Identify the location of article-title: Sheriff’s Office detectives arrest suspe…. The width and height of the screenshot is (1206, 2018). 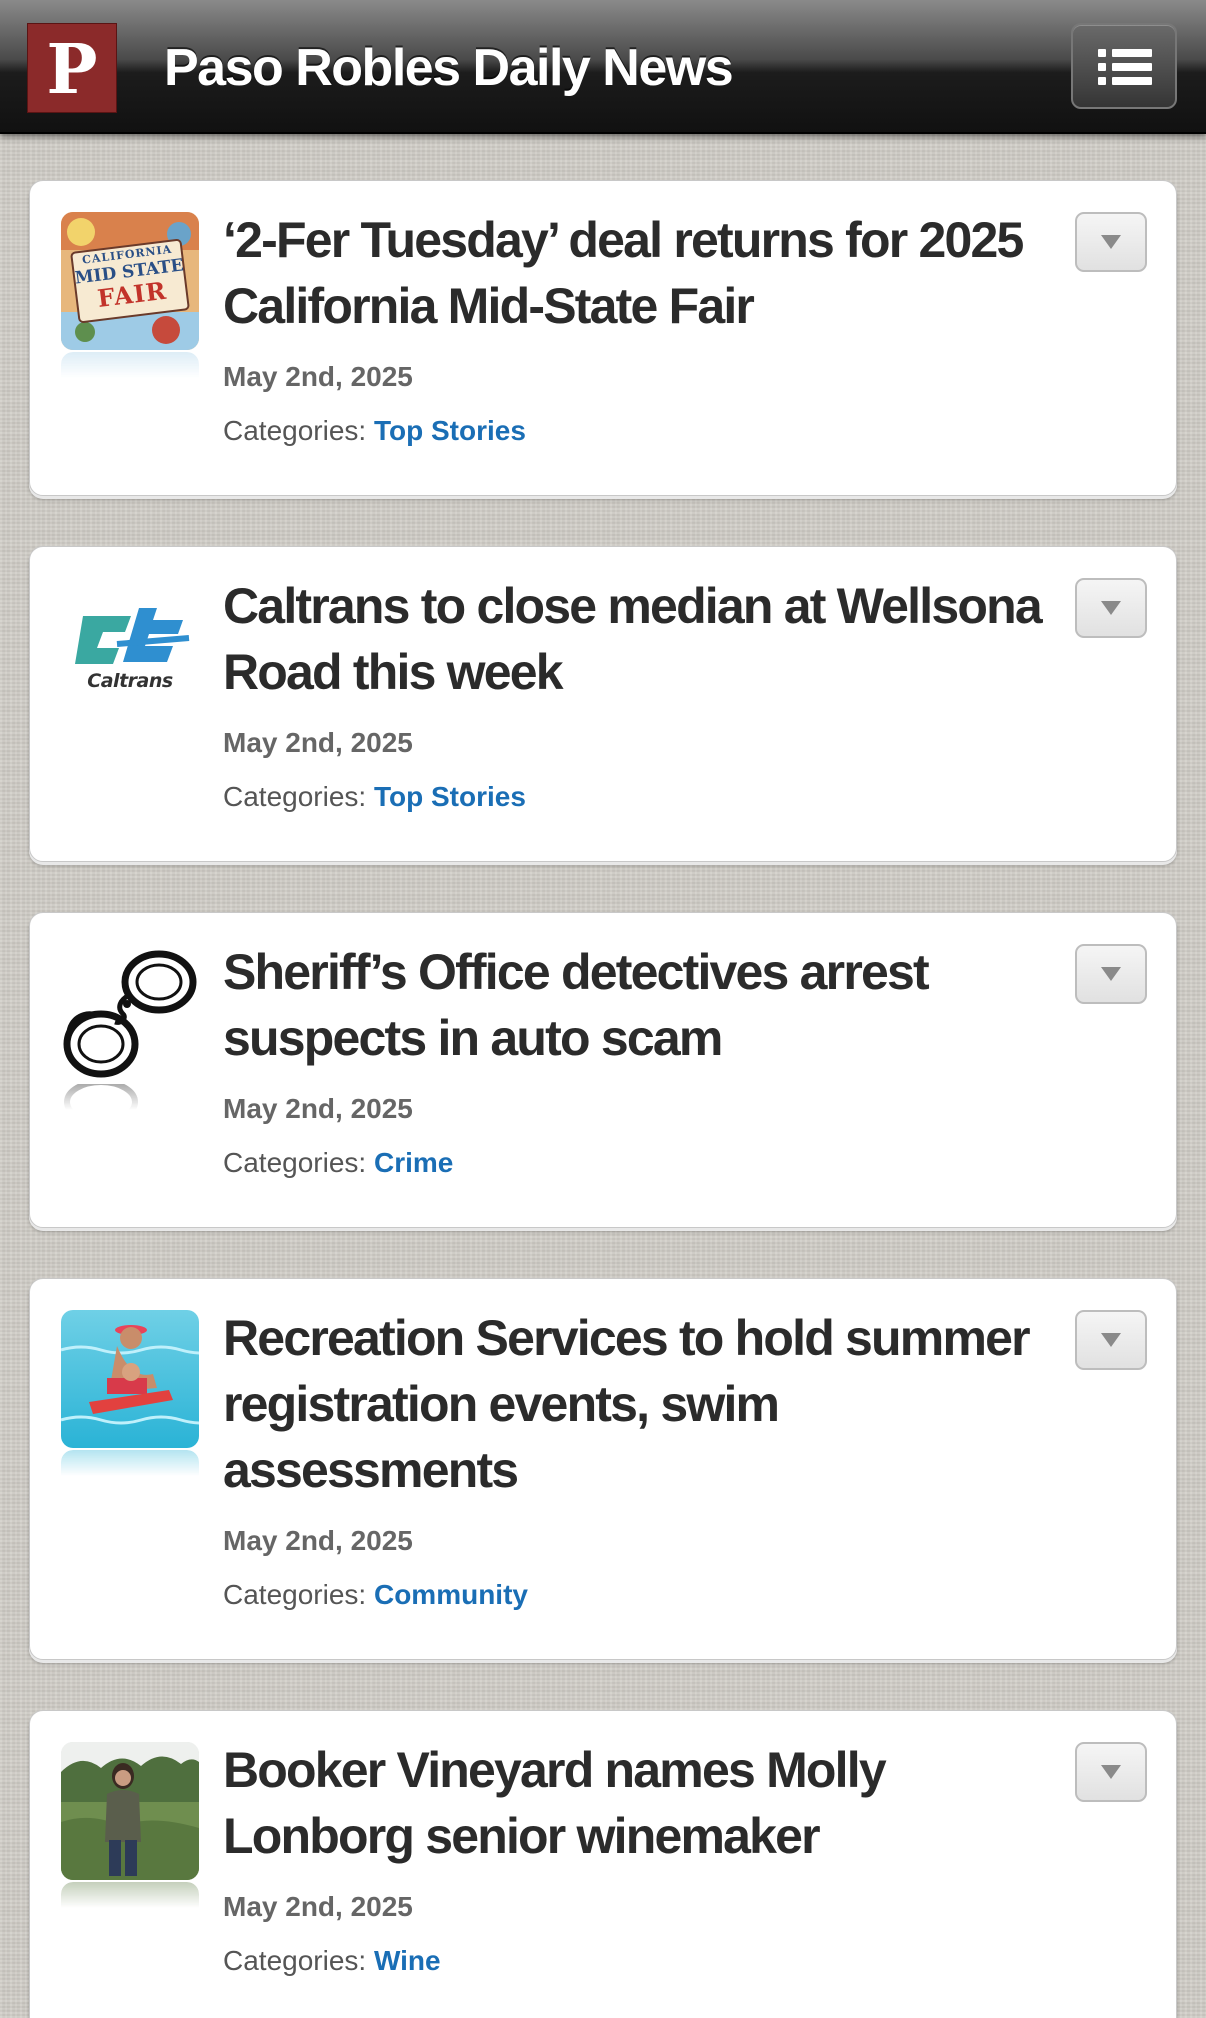
(638, 1005).